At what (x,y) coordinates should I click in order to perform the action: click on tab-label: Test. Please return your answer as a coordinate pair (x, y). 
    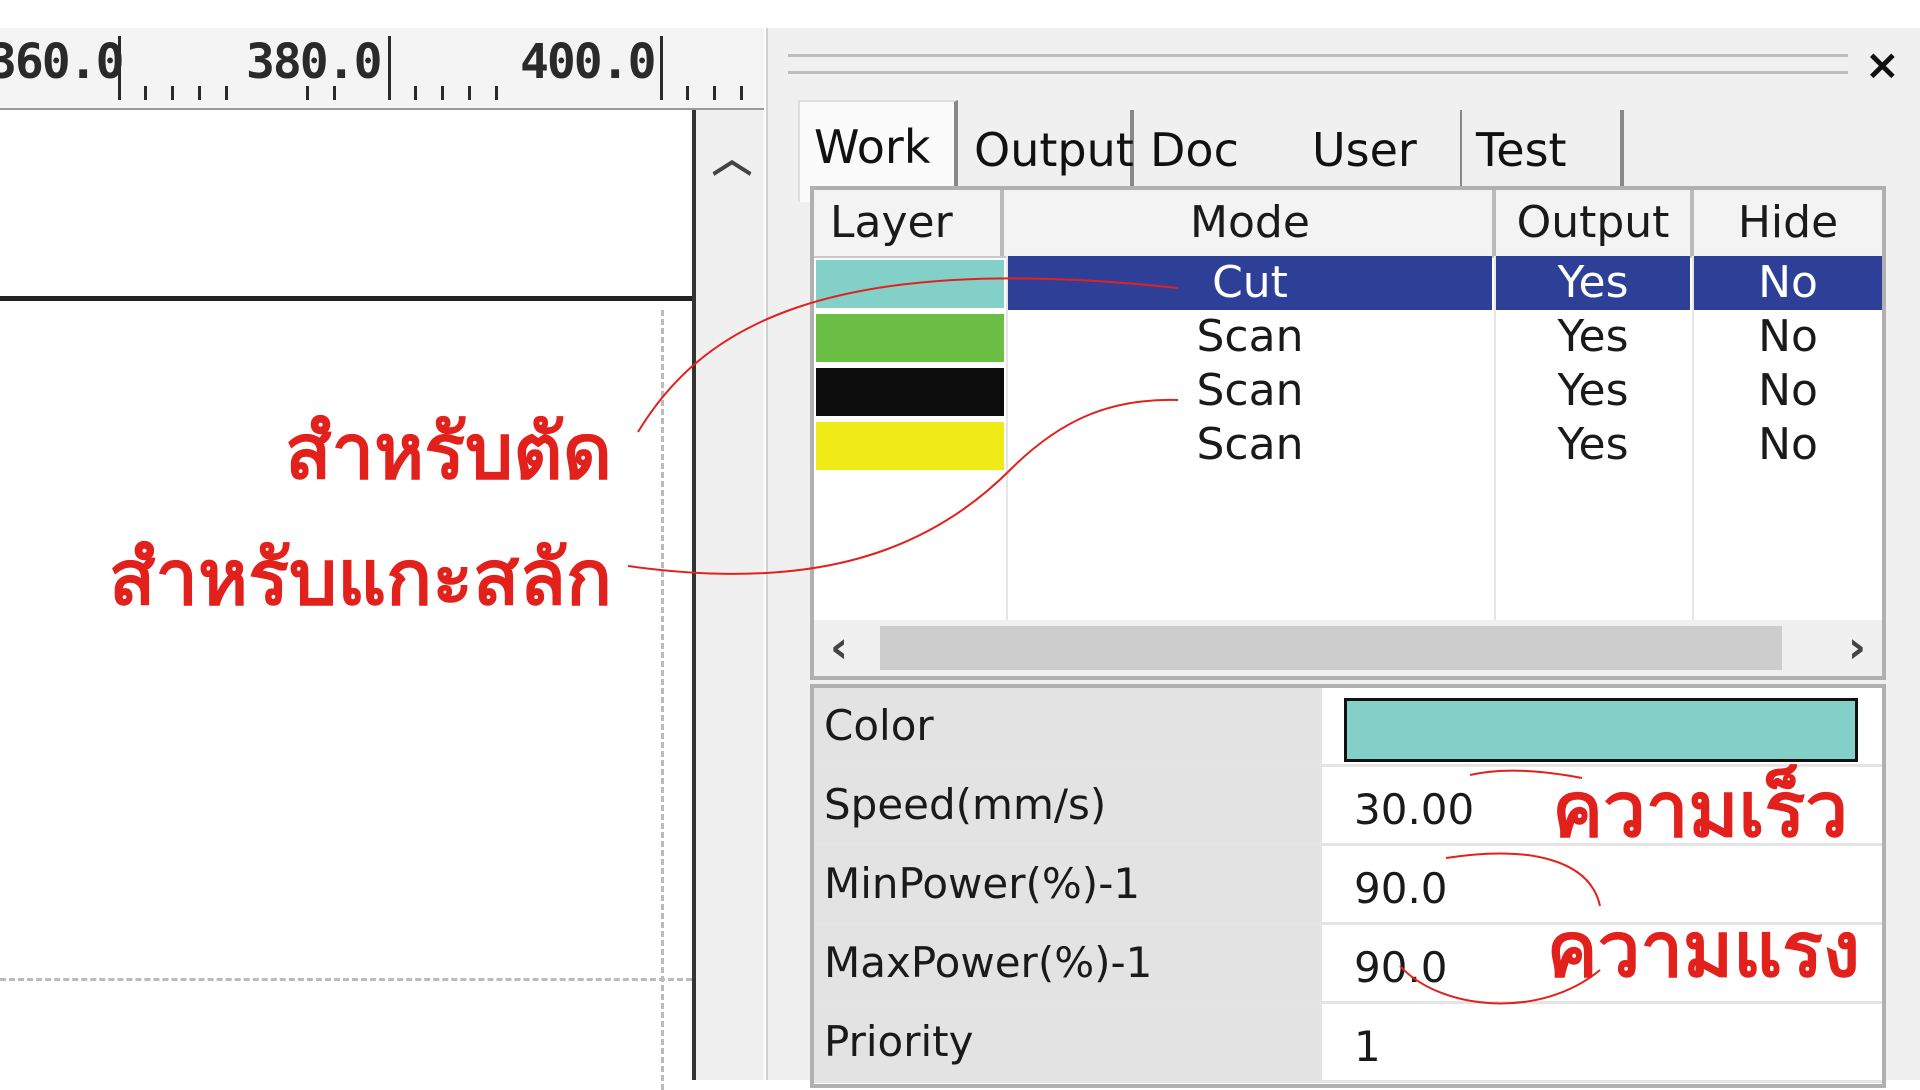
    Looking at the image, I should click on (1521, 150).